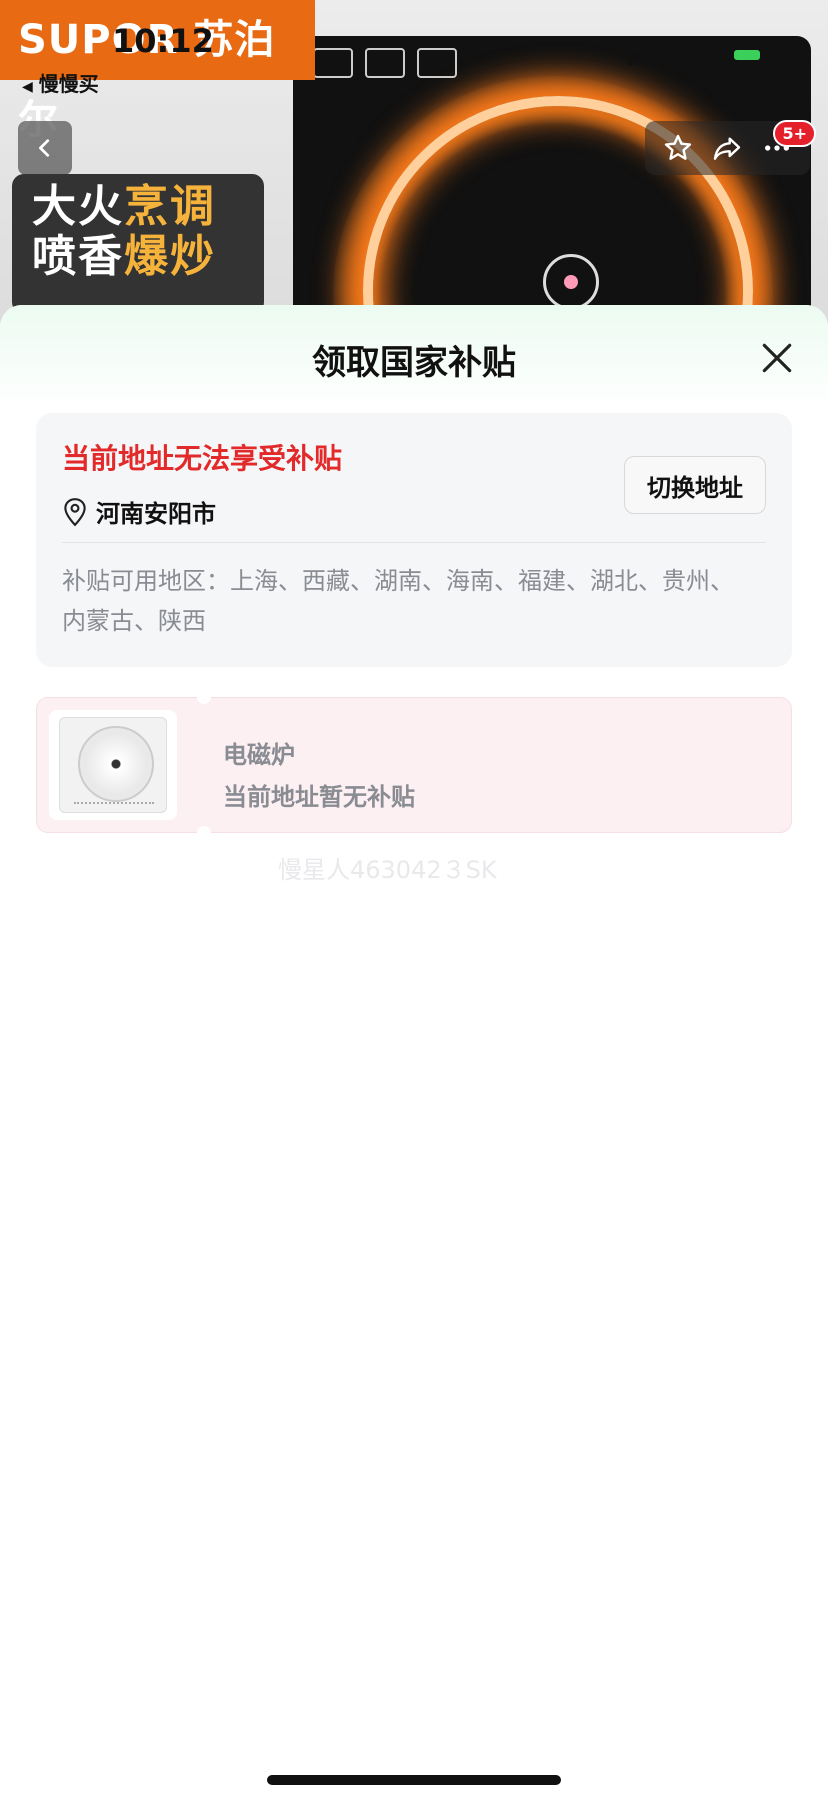 The width and height of the screenshot is (828, 1800). What do you see at coordinates (170, 206) in the screenshot?
I see `promo-line1-b: 烹调` at bounding box center [170, 206].